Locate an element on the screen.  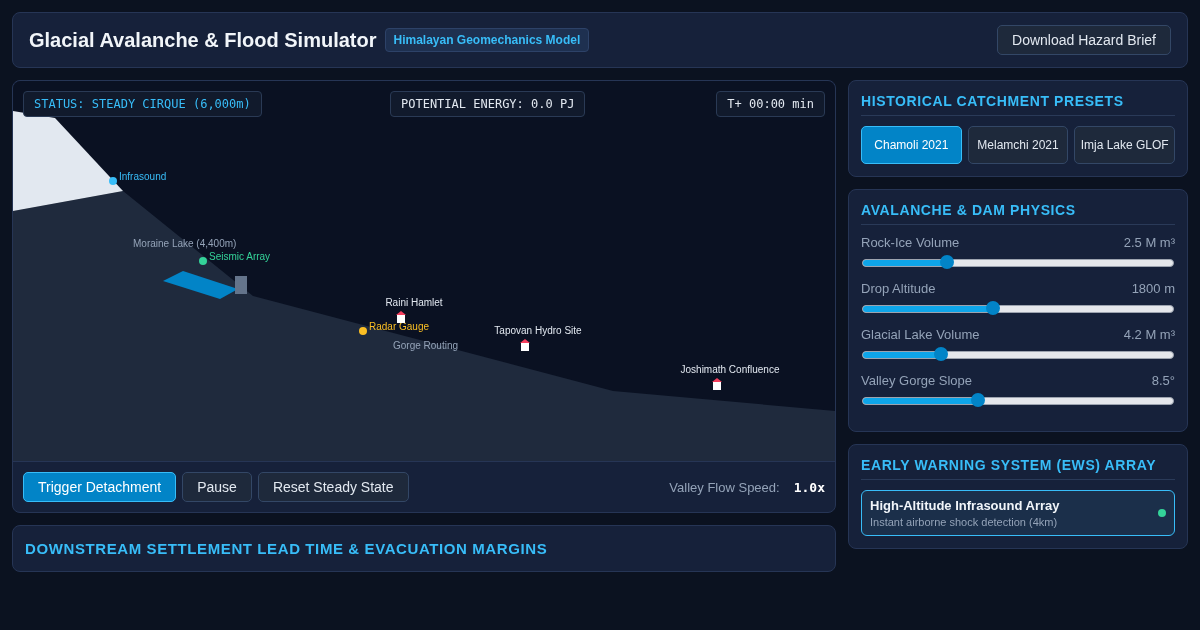
moraine-dam is located at coordinates (241, 285).